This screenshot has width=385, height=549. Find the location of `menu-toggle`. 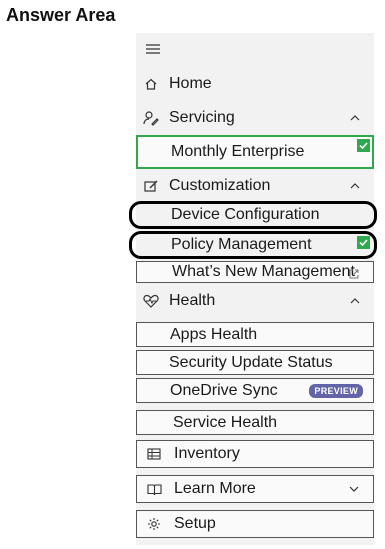

menu-toggle is located at coordinates (255, 49).